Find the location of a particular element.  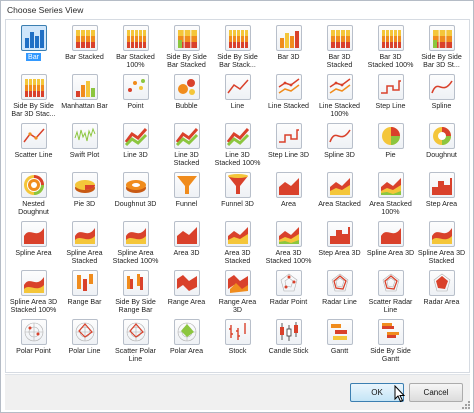

series-view-item: Area is located at coordinates (288, 195).